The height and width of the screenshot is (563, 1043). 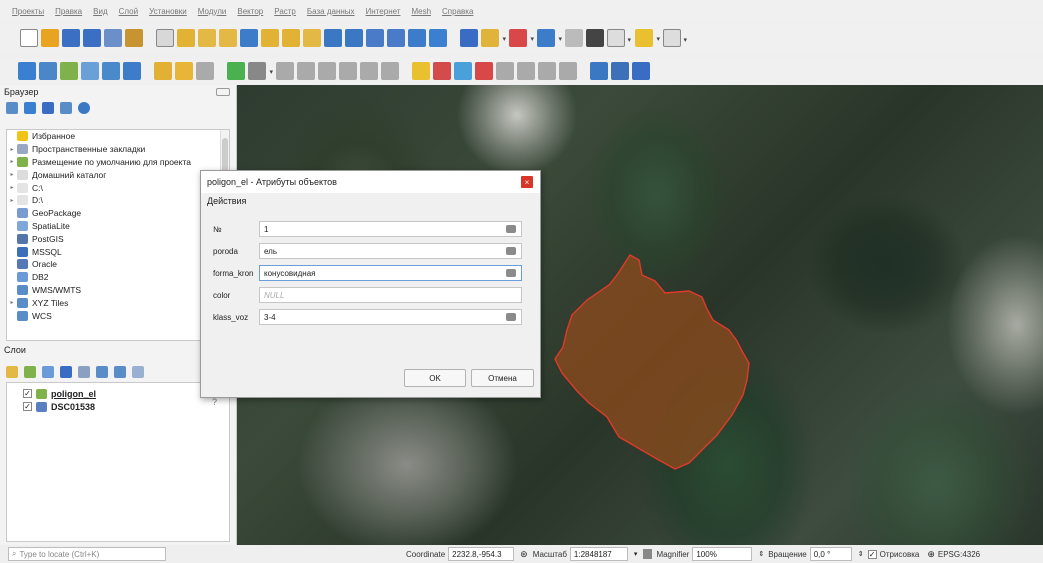 What do you see at coordinates (132, 71) in the screenshot?
I see `new-virtual-layer-icon` at bounding box center [132, 71].